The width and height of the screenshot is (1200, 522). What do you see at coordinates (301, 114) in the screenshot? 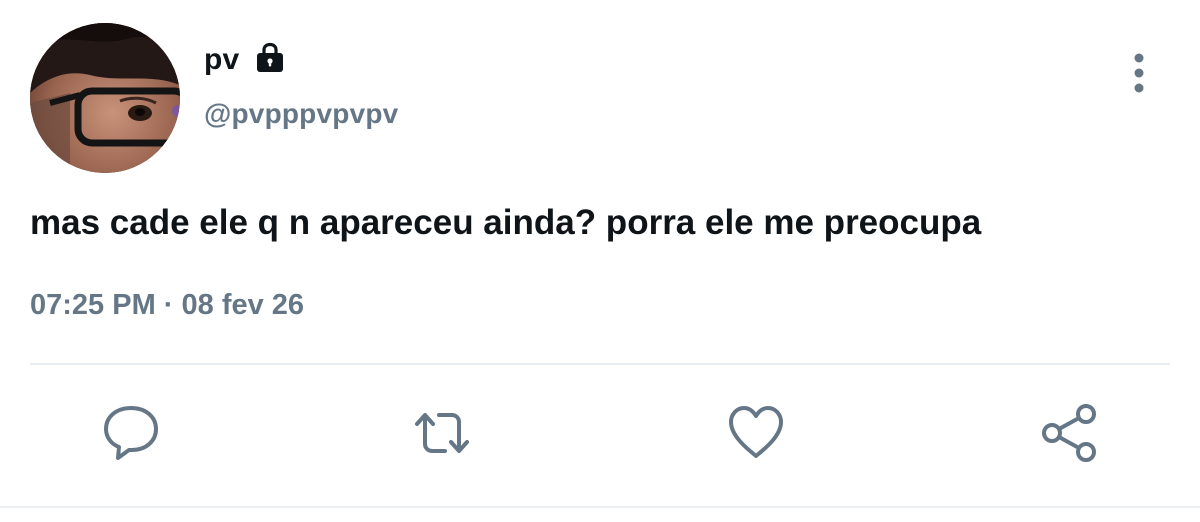
I see `user-handle: @pvpppvpvpv` at bounding box center [301, 114].